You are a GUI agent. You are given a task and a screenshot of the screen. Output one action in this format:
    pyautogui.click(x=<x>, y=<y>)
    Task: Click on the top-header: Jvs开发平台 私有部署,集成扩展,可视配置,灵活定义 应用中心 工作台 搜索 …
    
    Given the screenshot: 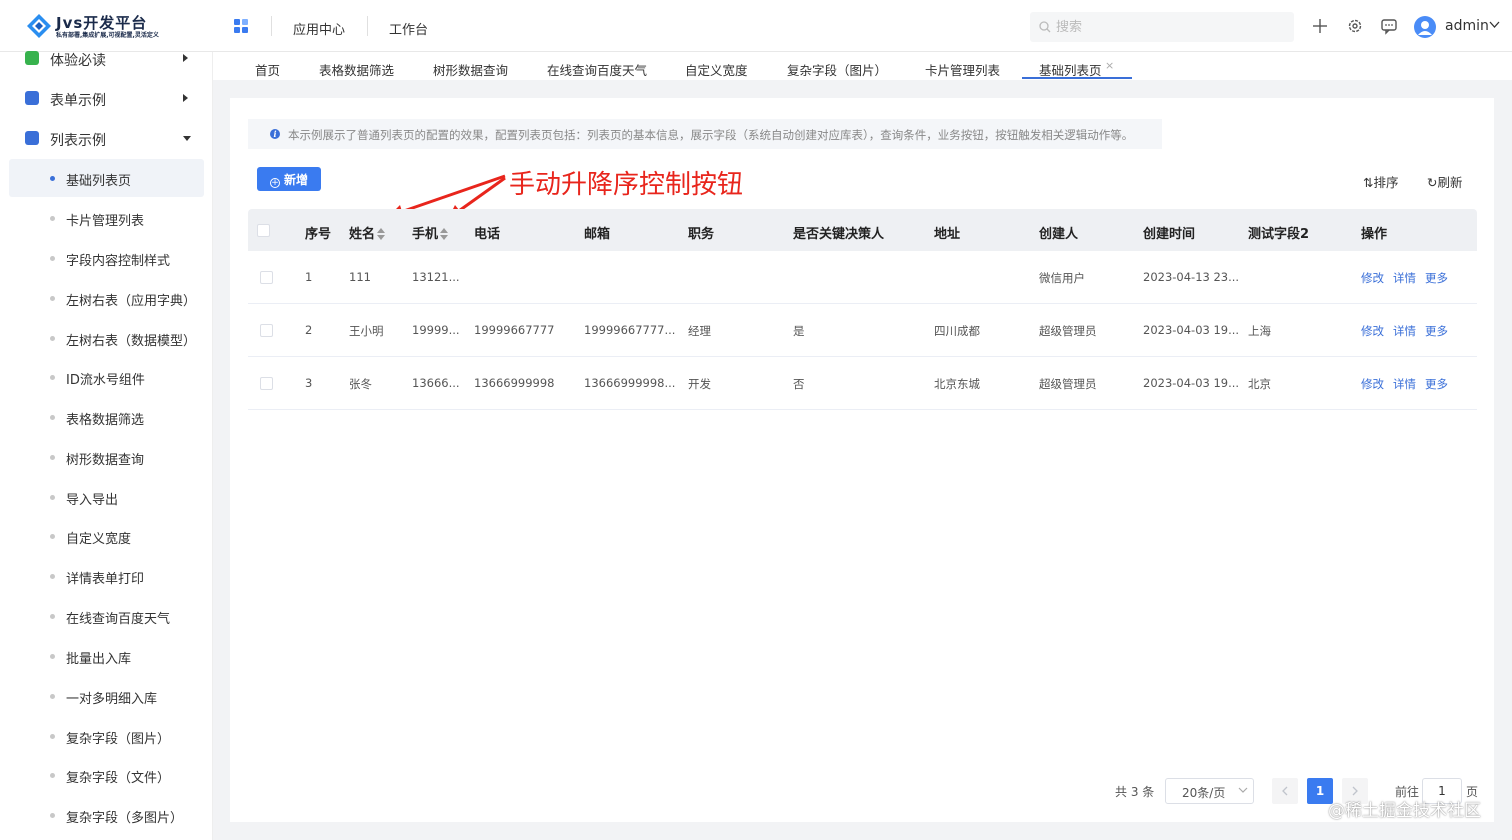 What is the action you would take?
    pyautogui.click(x=756, y=26)
    